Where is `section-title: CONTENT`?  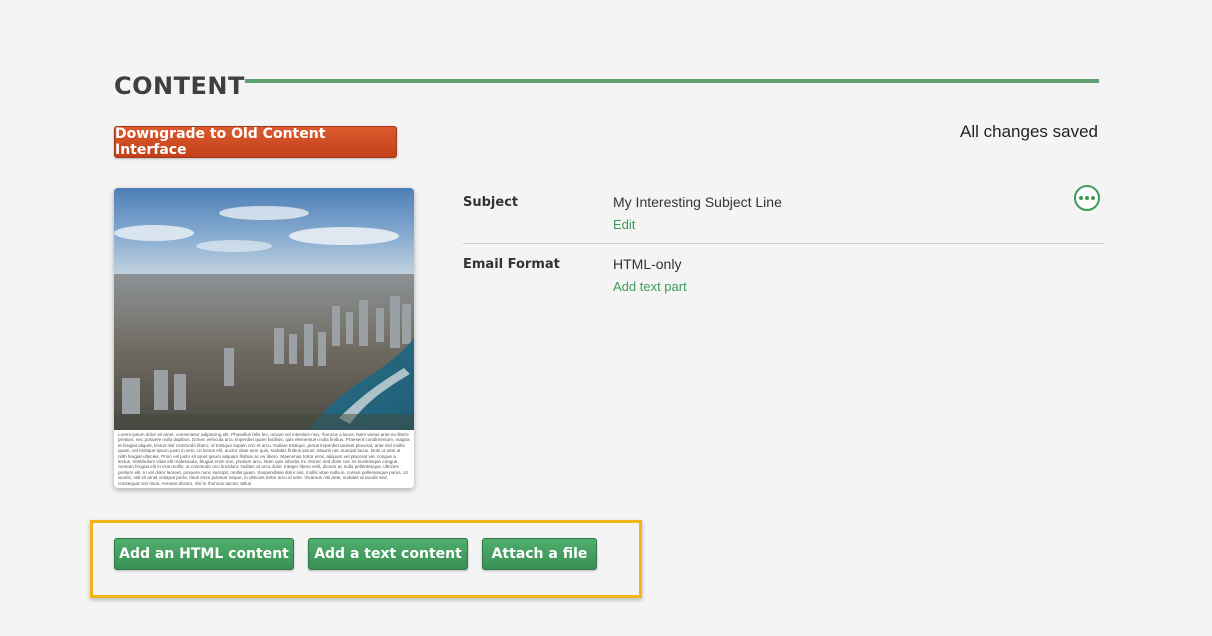
section-title: CONTENT is located at coordinates (179, 86).